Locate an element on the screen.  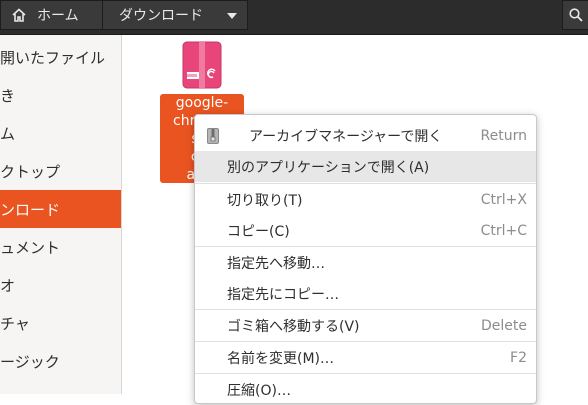
sidebar-item-recent: 開いたファイル is located at coordinates (60, 57).